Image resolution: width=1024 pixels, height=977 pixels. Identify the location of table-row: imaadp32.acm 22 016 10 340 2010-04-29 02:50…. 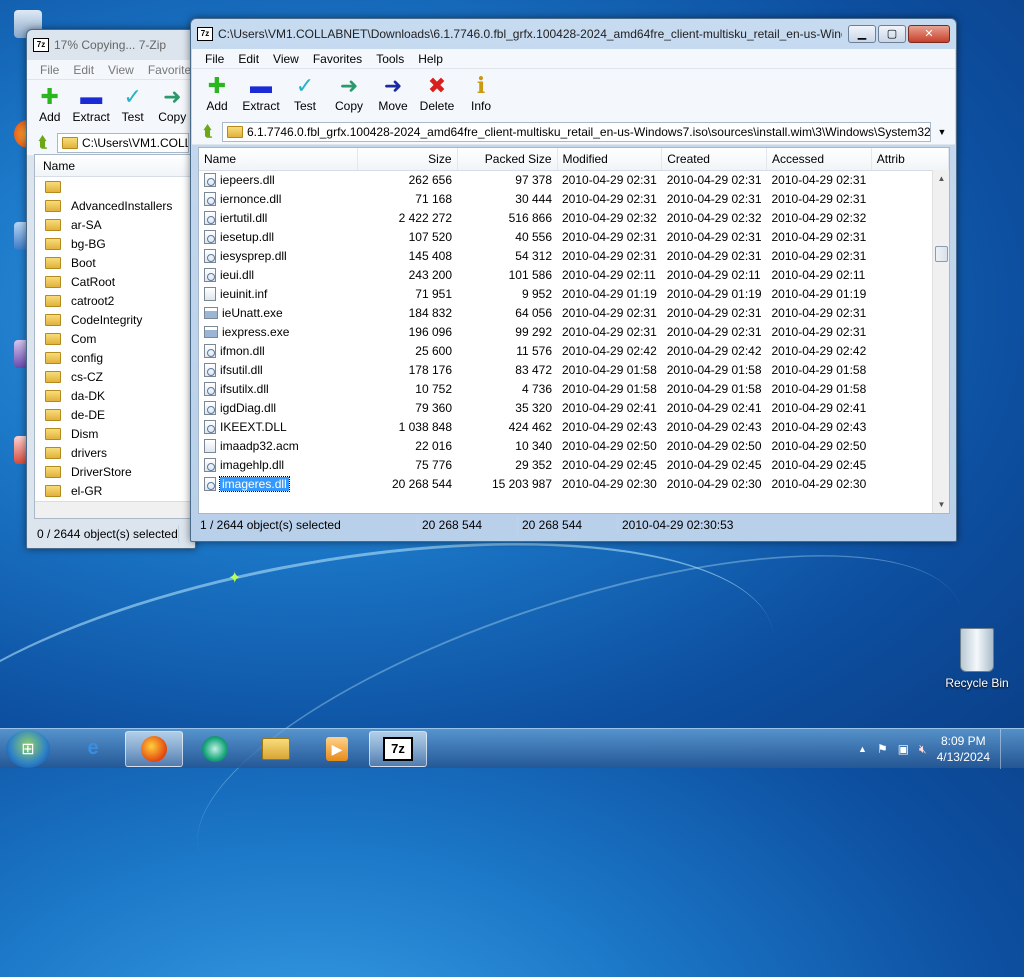
(573, 445).